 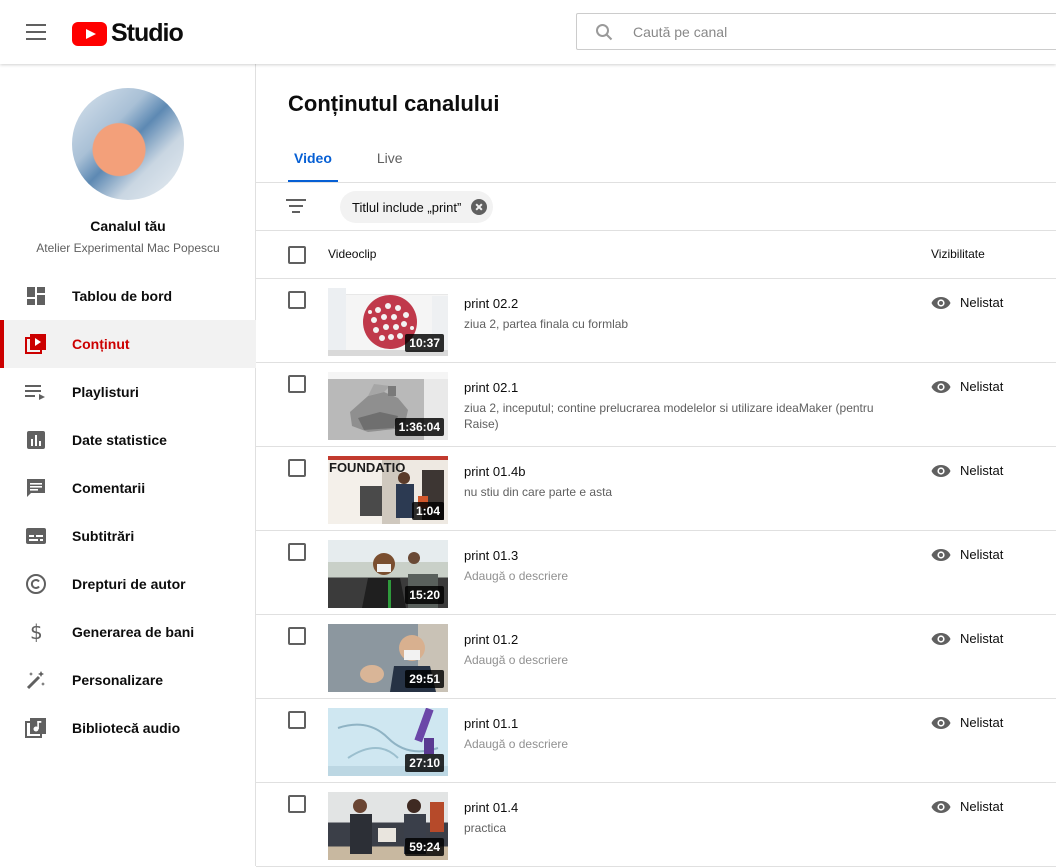 I want to click on video-thumbnail: 10:37, so click(x=388, y=322).